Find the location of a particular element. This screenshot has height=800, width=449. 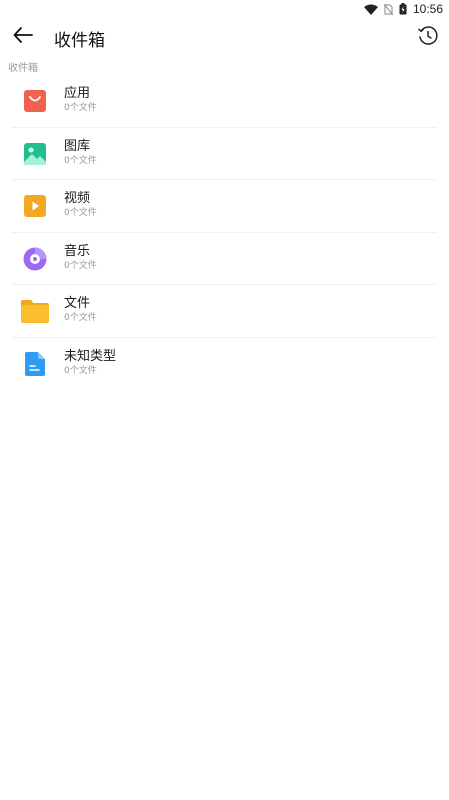

item-name: 音乐 is located at coordinates (77, 251).